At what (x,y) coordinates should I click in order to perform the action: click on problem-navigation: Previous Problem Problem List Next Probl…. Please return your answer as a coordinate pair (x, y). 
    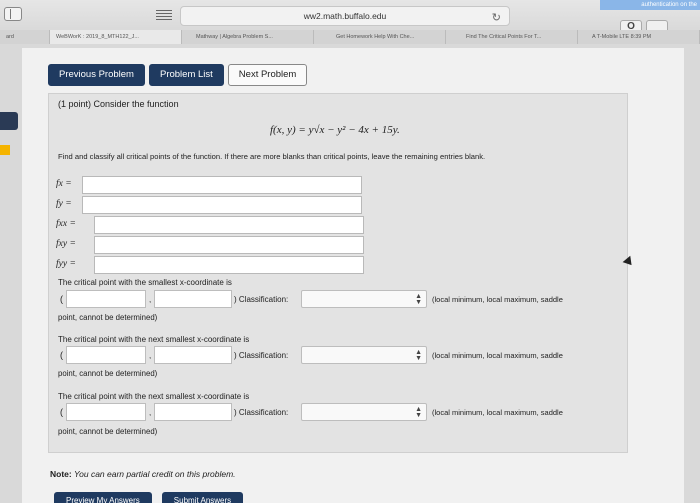
    Looking at the image, I should click on (178, 75).